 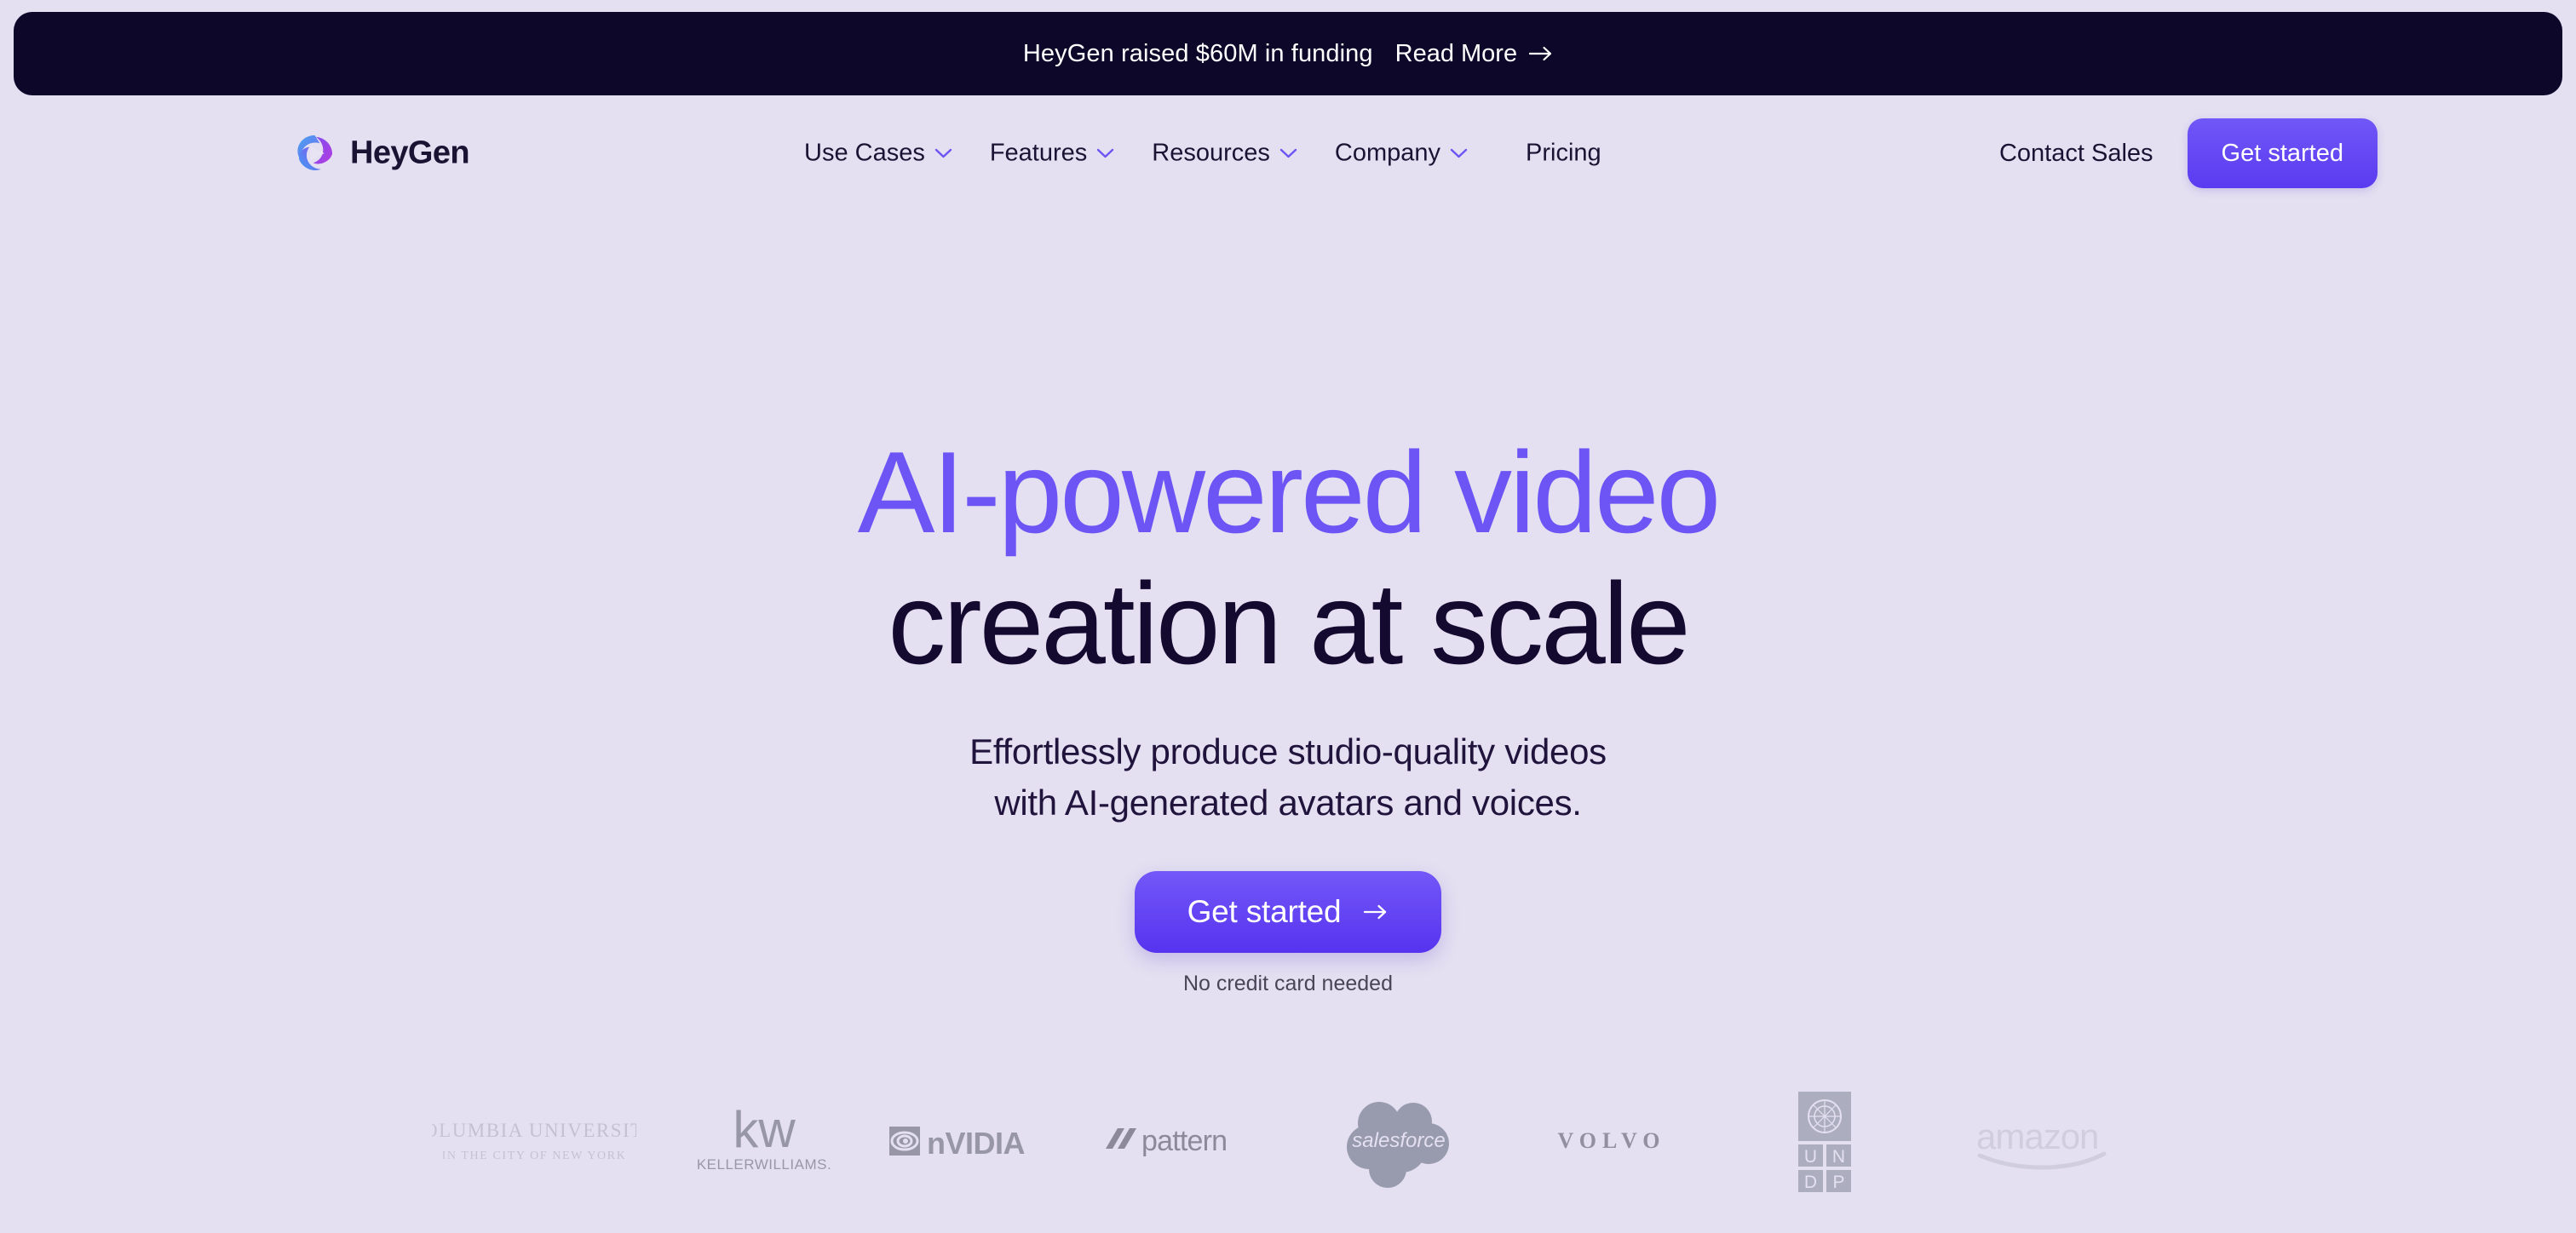 I want to click on nav-item-label: Resources, so click(x=1211, y=153).